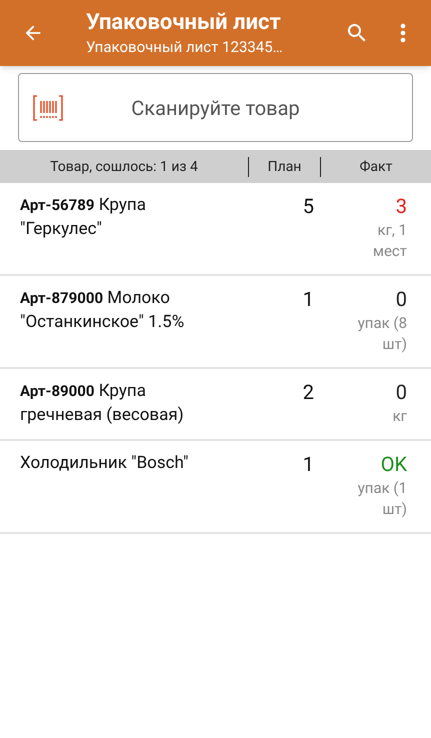  I want to click on fact-quantity: 3, so click(401, 206).